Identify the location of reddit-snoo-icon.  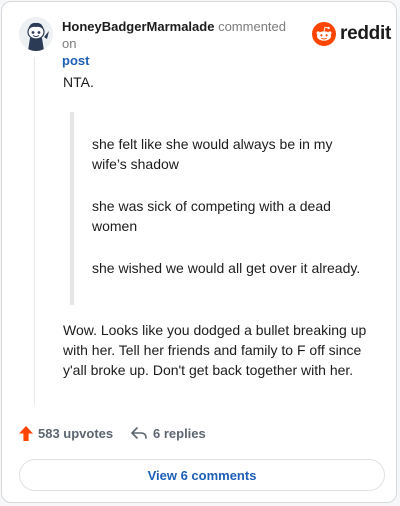
(324, 34).